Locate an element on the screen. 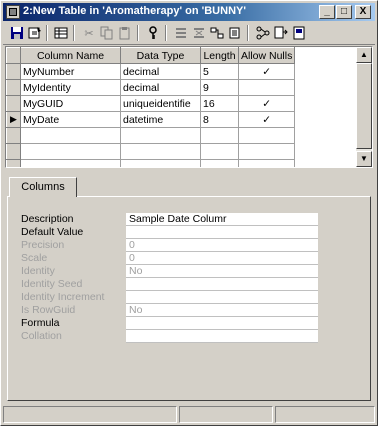 This screenshot has width=378, height=426. properties-icon is located at coordinates (35, 33).